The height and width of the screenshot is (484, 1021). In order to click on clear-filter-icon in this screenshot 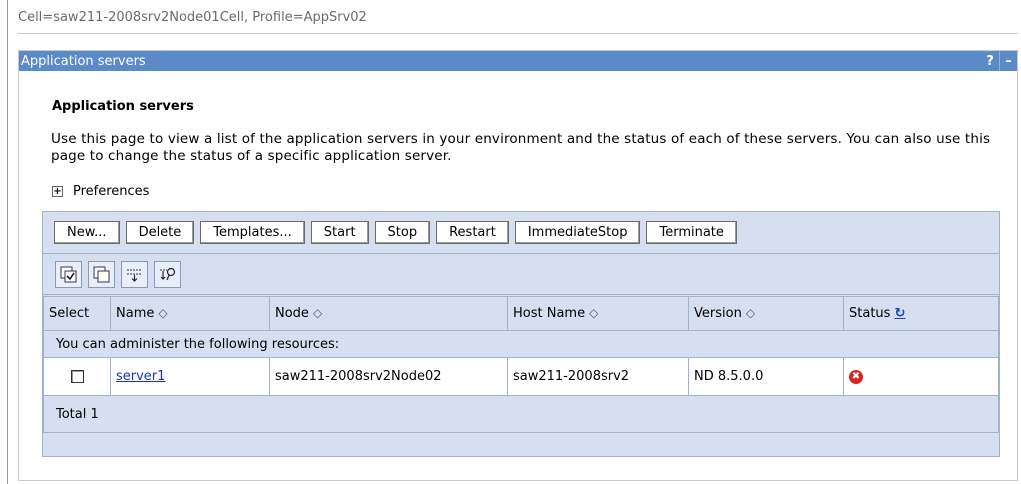, I will do `click(167, 274)`.